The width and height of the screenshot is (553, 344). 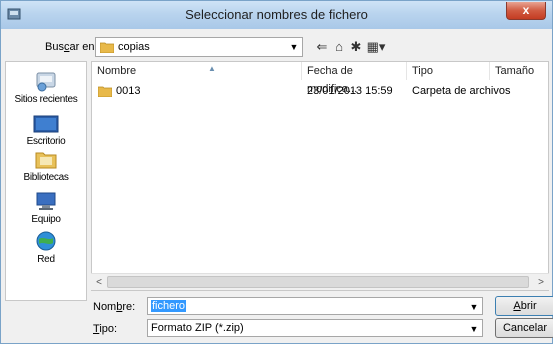 I want to click on computer-icon, so click(x=46, y=201).